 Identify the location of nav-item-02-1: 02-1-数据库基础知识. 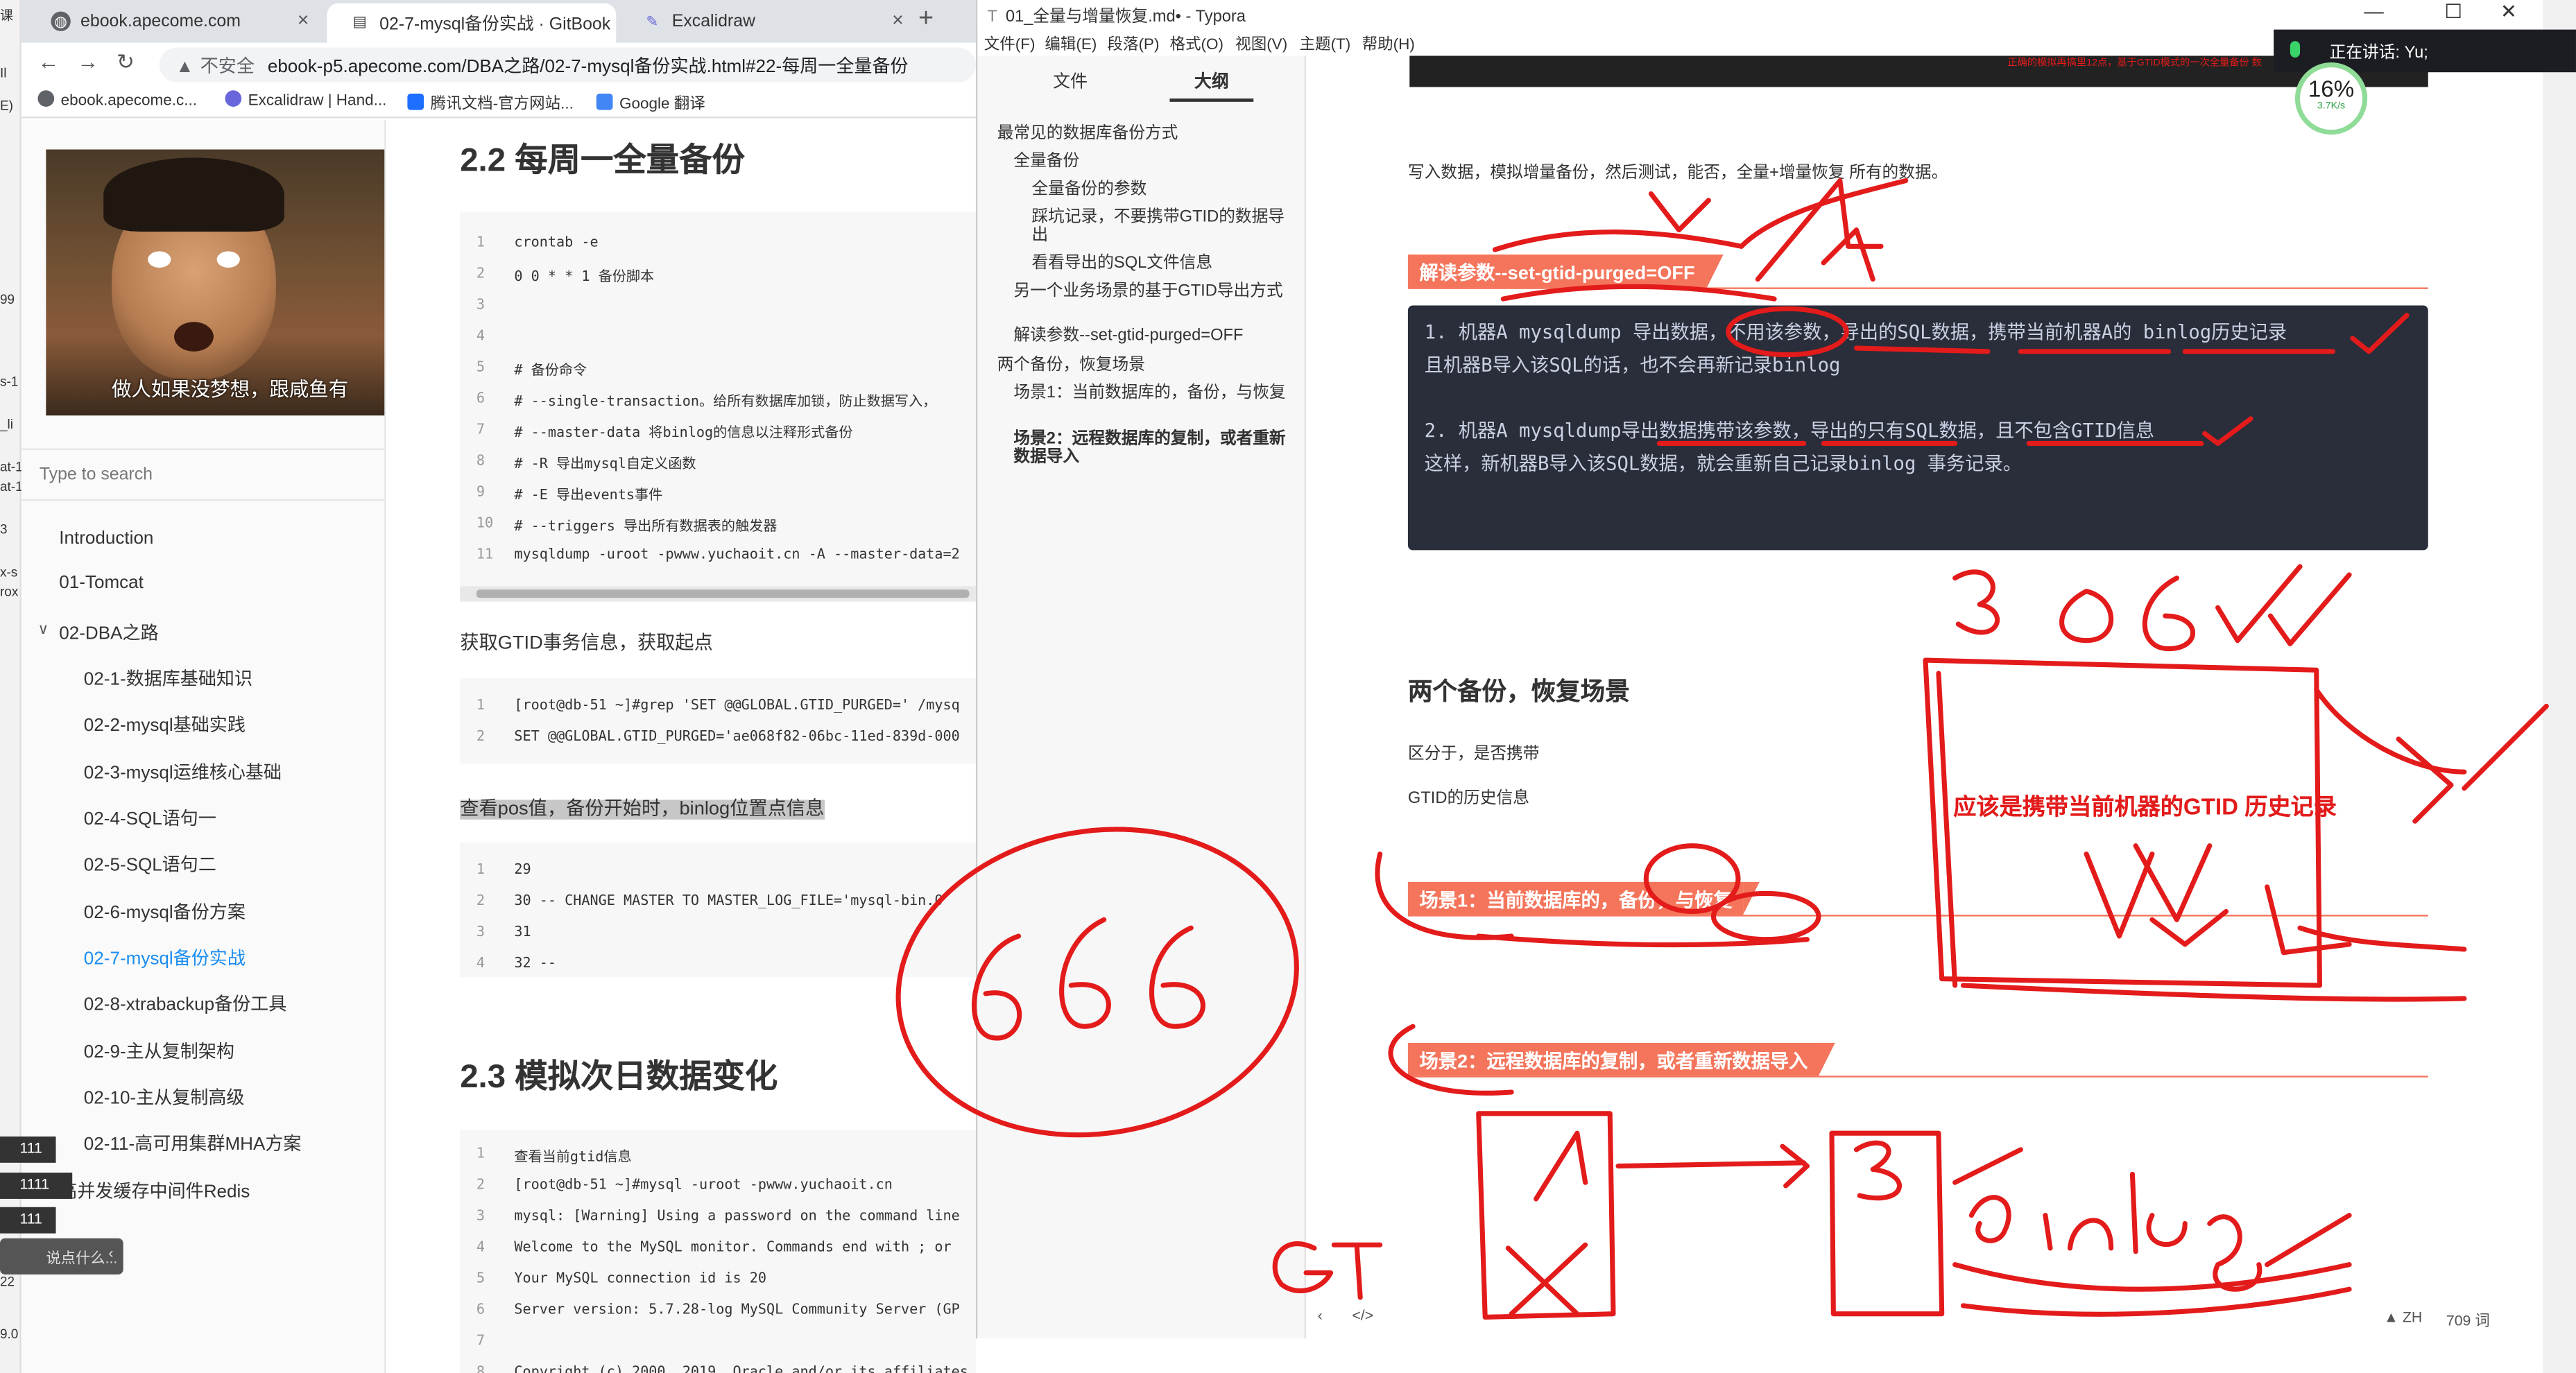
(168, 678).